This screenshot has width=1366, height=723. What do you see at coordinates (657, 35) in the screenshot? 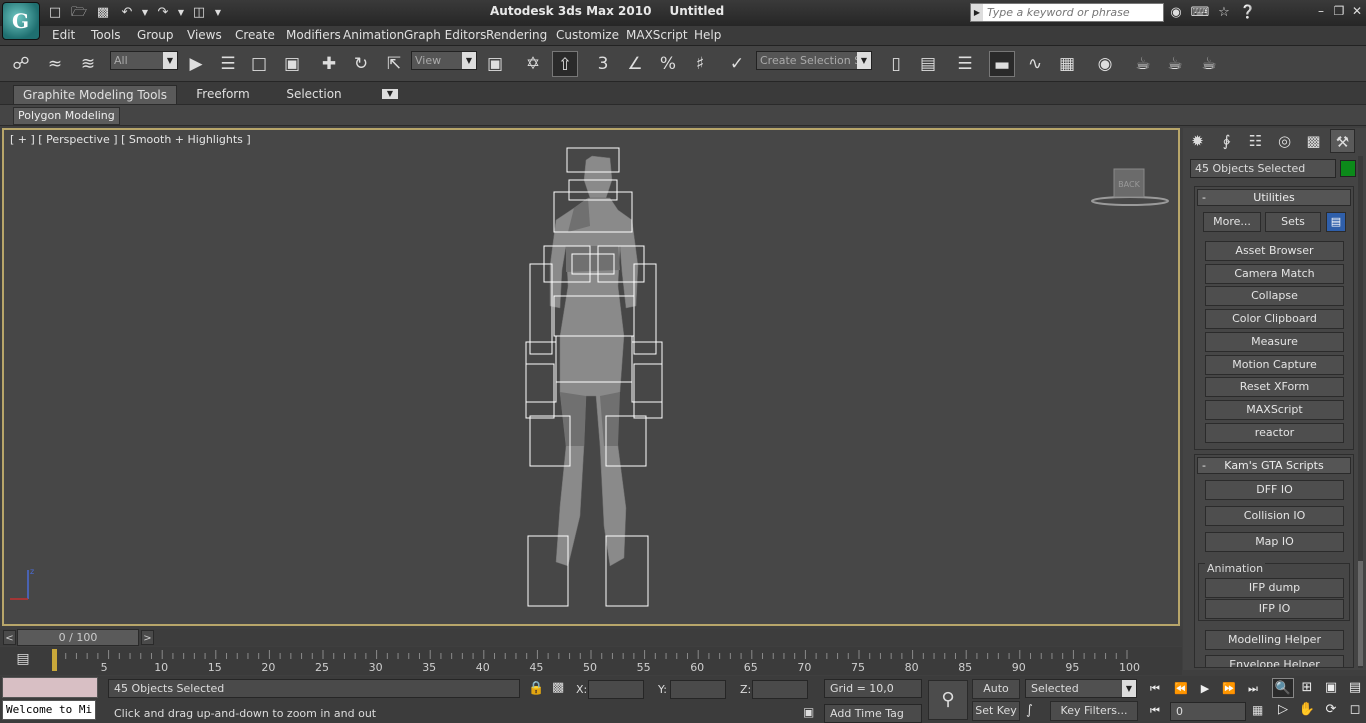
I see `menu-maxscript: MAXScript` at bounding box center [657, 35].